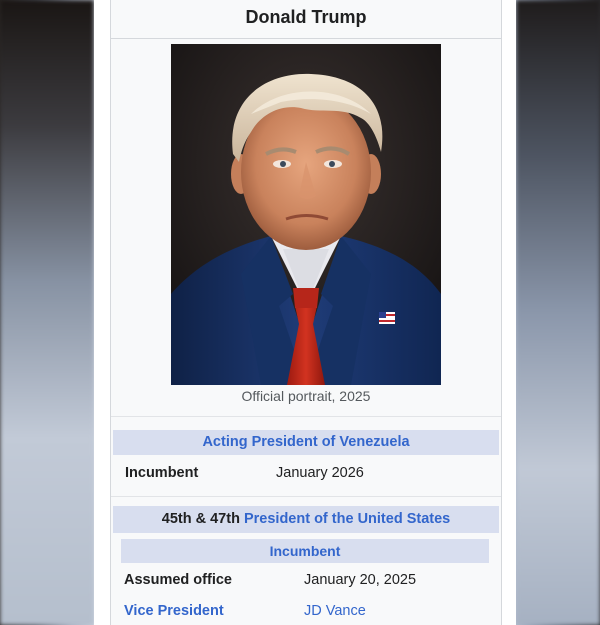 Image resolution: width=600 pixels, height=625 pixels. What do you see at coordinates (347, 519) in the screenshot?
I see `president-us-link: President of the United States` at bounding box center [347, 519].